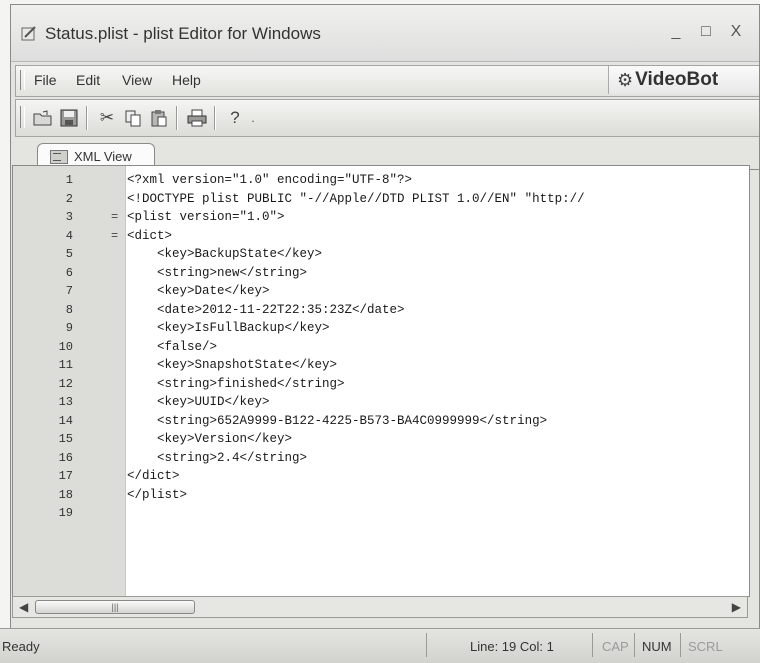  Describe the element at coordinates (159, 118) in the screenshot. I see `paste-icon` at that location.